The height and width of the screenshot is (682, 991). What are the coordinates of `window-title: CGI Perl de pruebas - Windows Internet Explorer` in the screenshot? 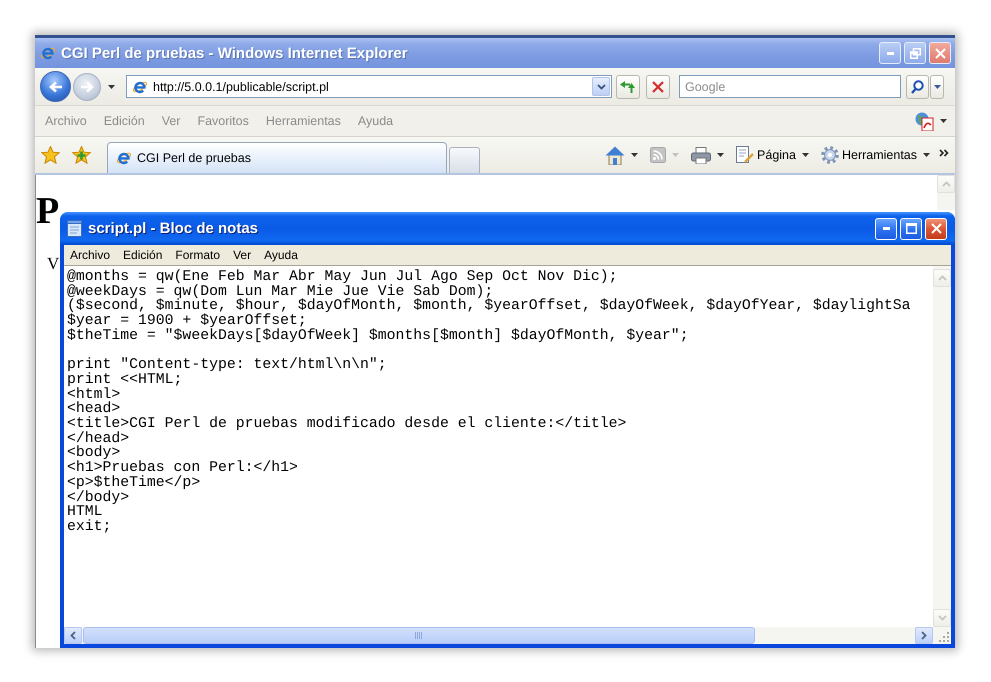 It's located at (235, 53).